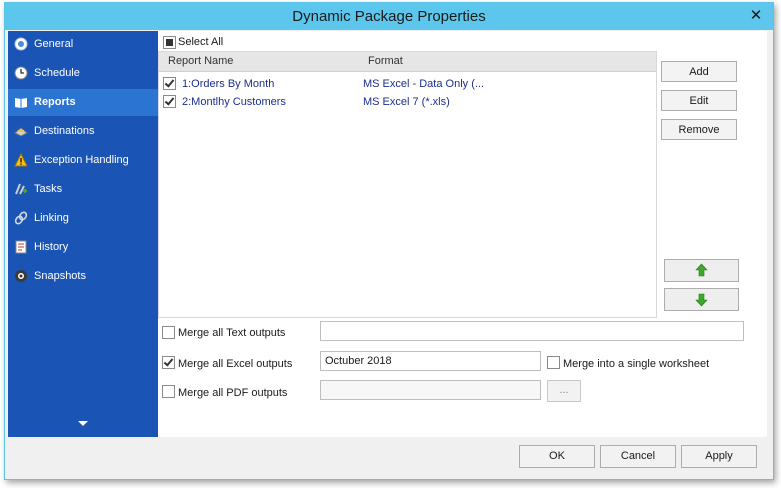  I want to click on merge-single-worksheet-label: Merge into a single worksheet, so click(636, 364).